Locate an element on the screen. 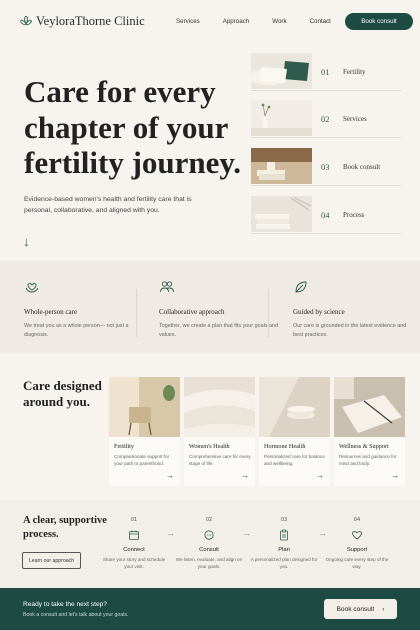 The image size is (420, 630). side-num: 03 is located at coordinates (325, 167).